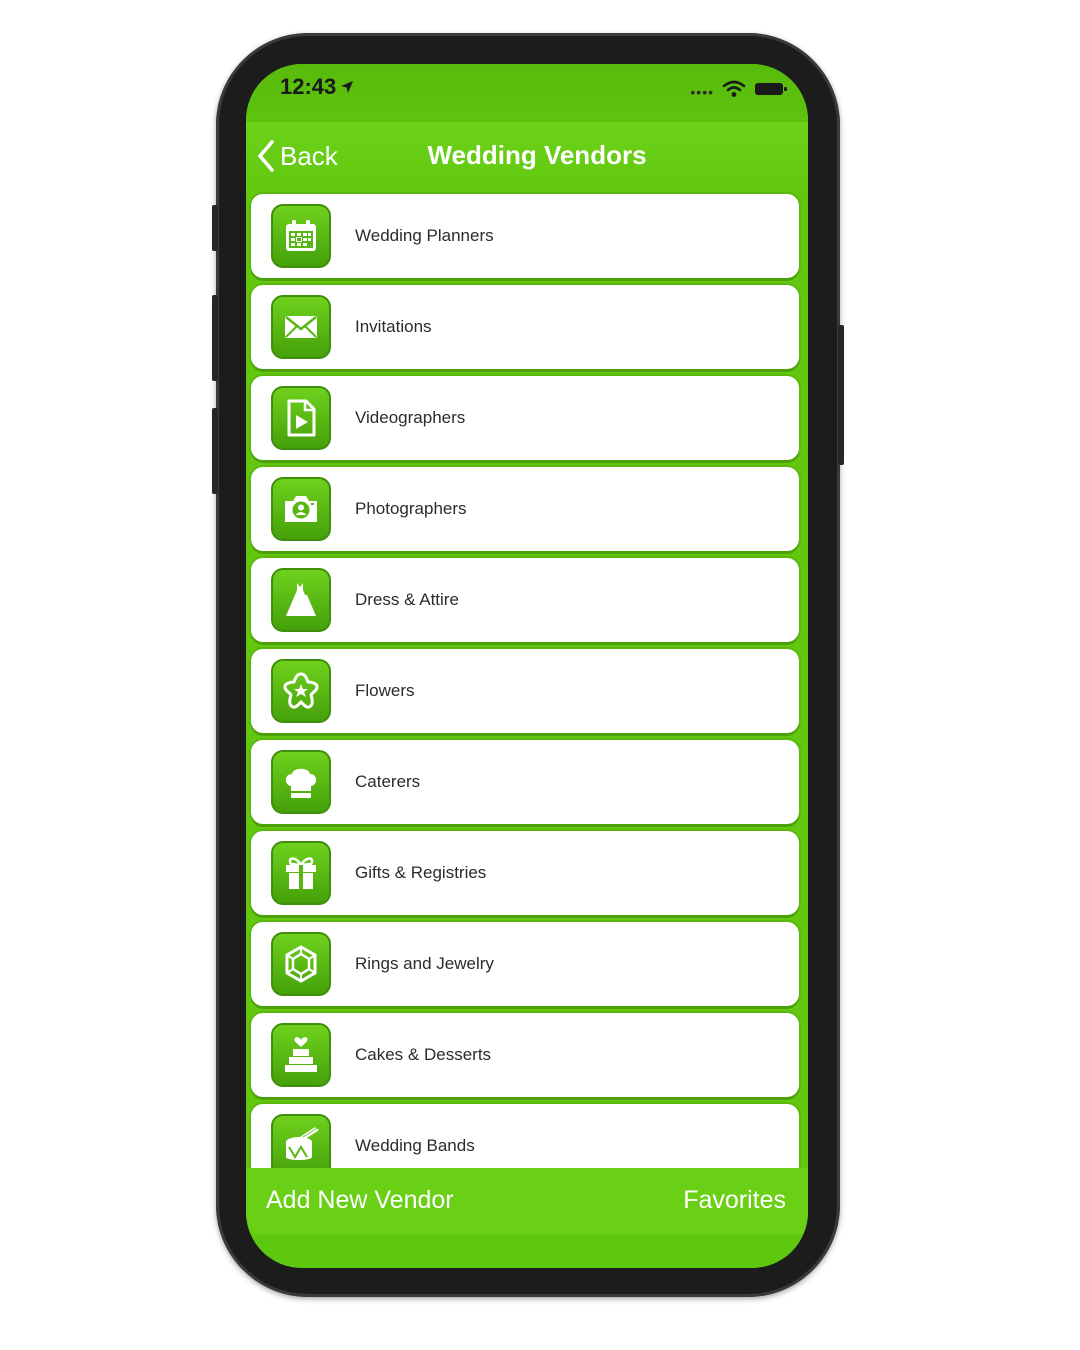 The height and width of the screenshot is (1350, 1080). What do you see at coordinates (771, 89) in the screenshot?
I see `battery-icon` at bounding box center [771, 89].